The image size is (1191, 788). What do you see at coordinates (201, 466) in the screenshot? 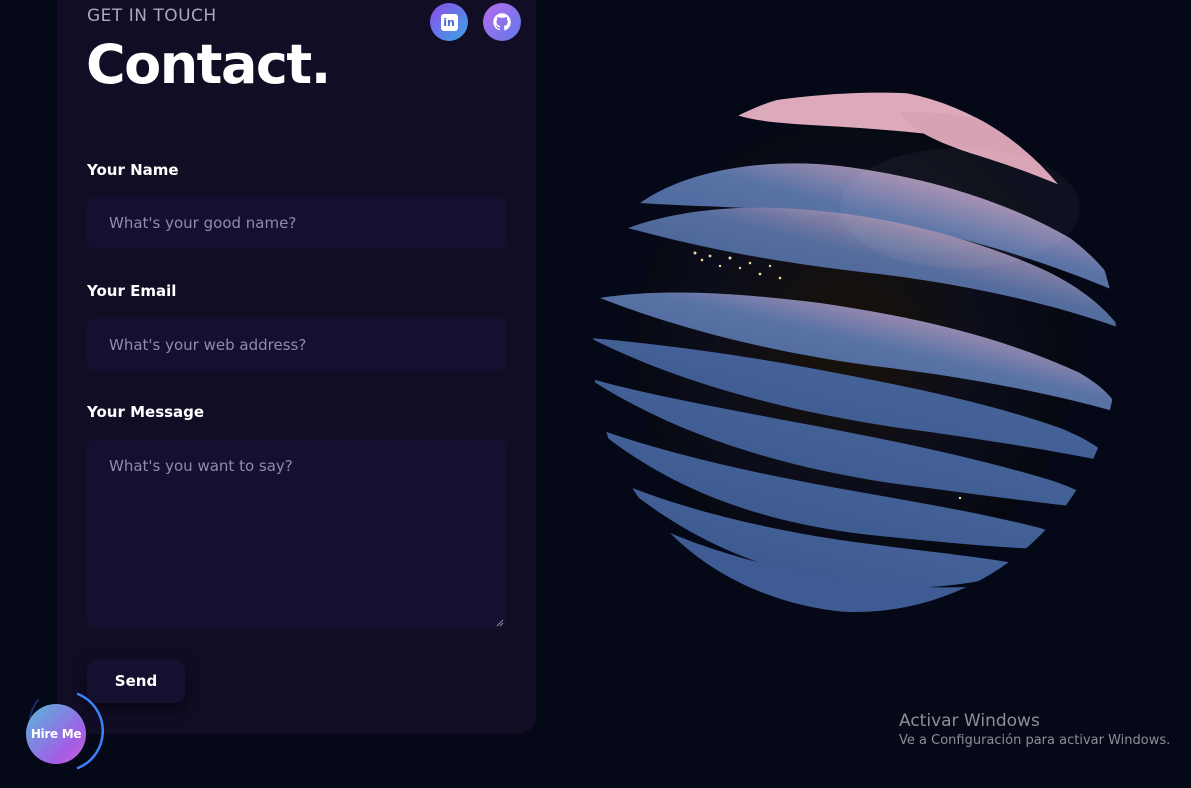
I see `message-placeholder: What's you want to say?` at bounding box center [201, 466].